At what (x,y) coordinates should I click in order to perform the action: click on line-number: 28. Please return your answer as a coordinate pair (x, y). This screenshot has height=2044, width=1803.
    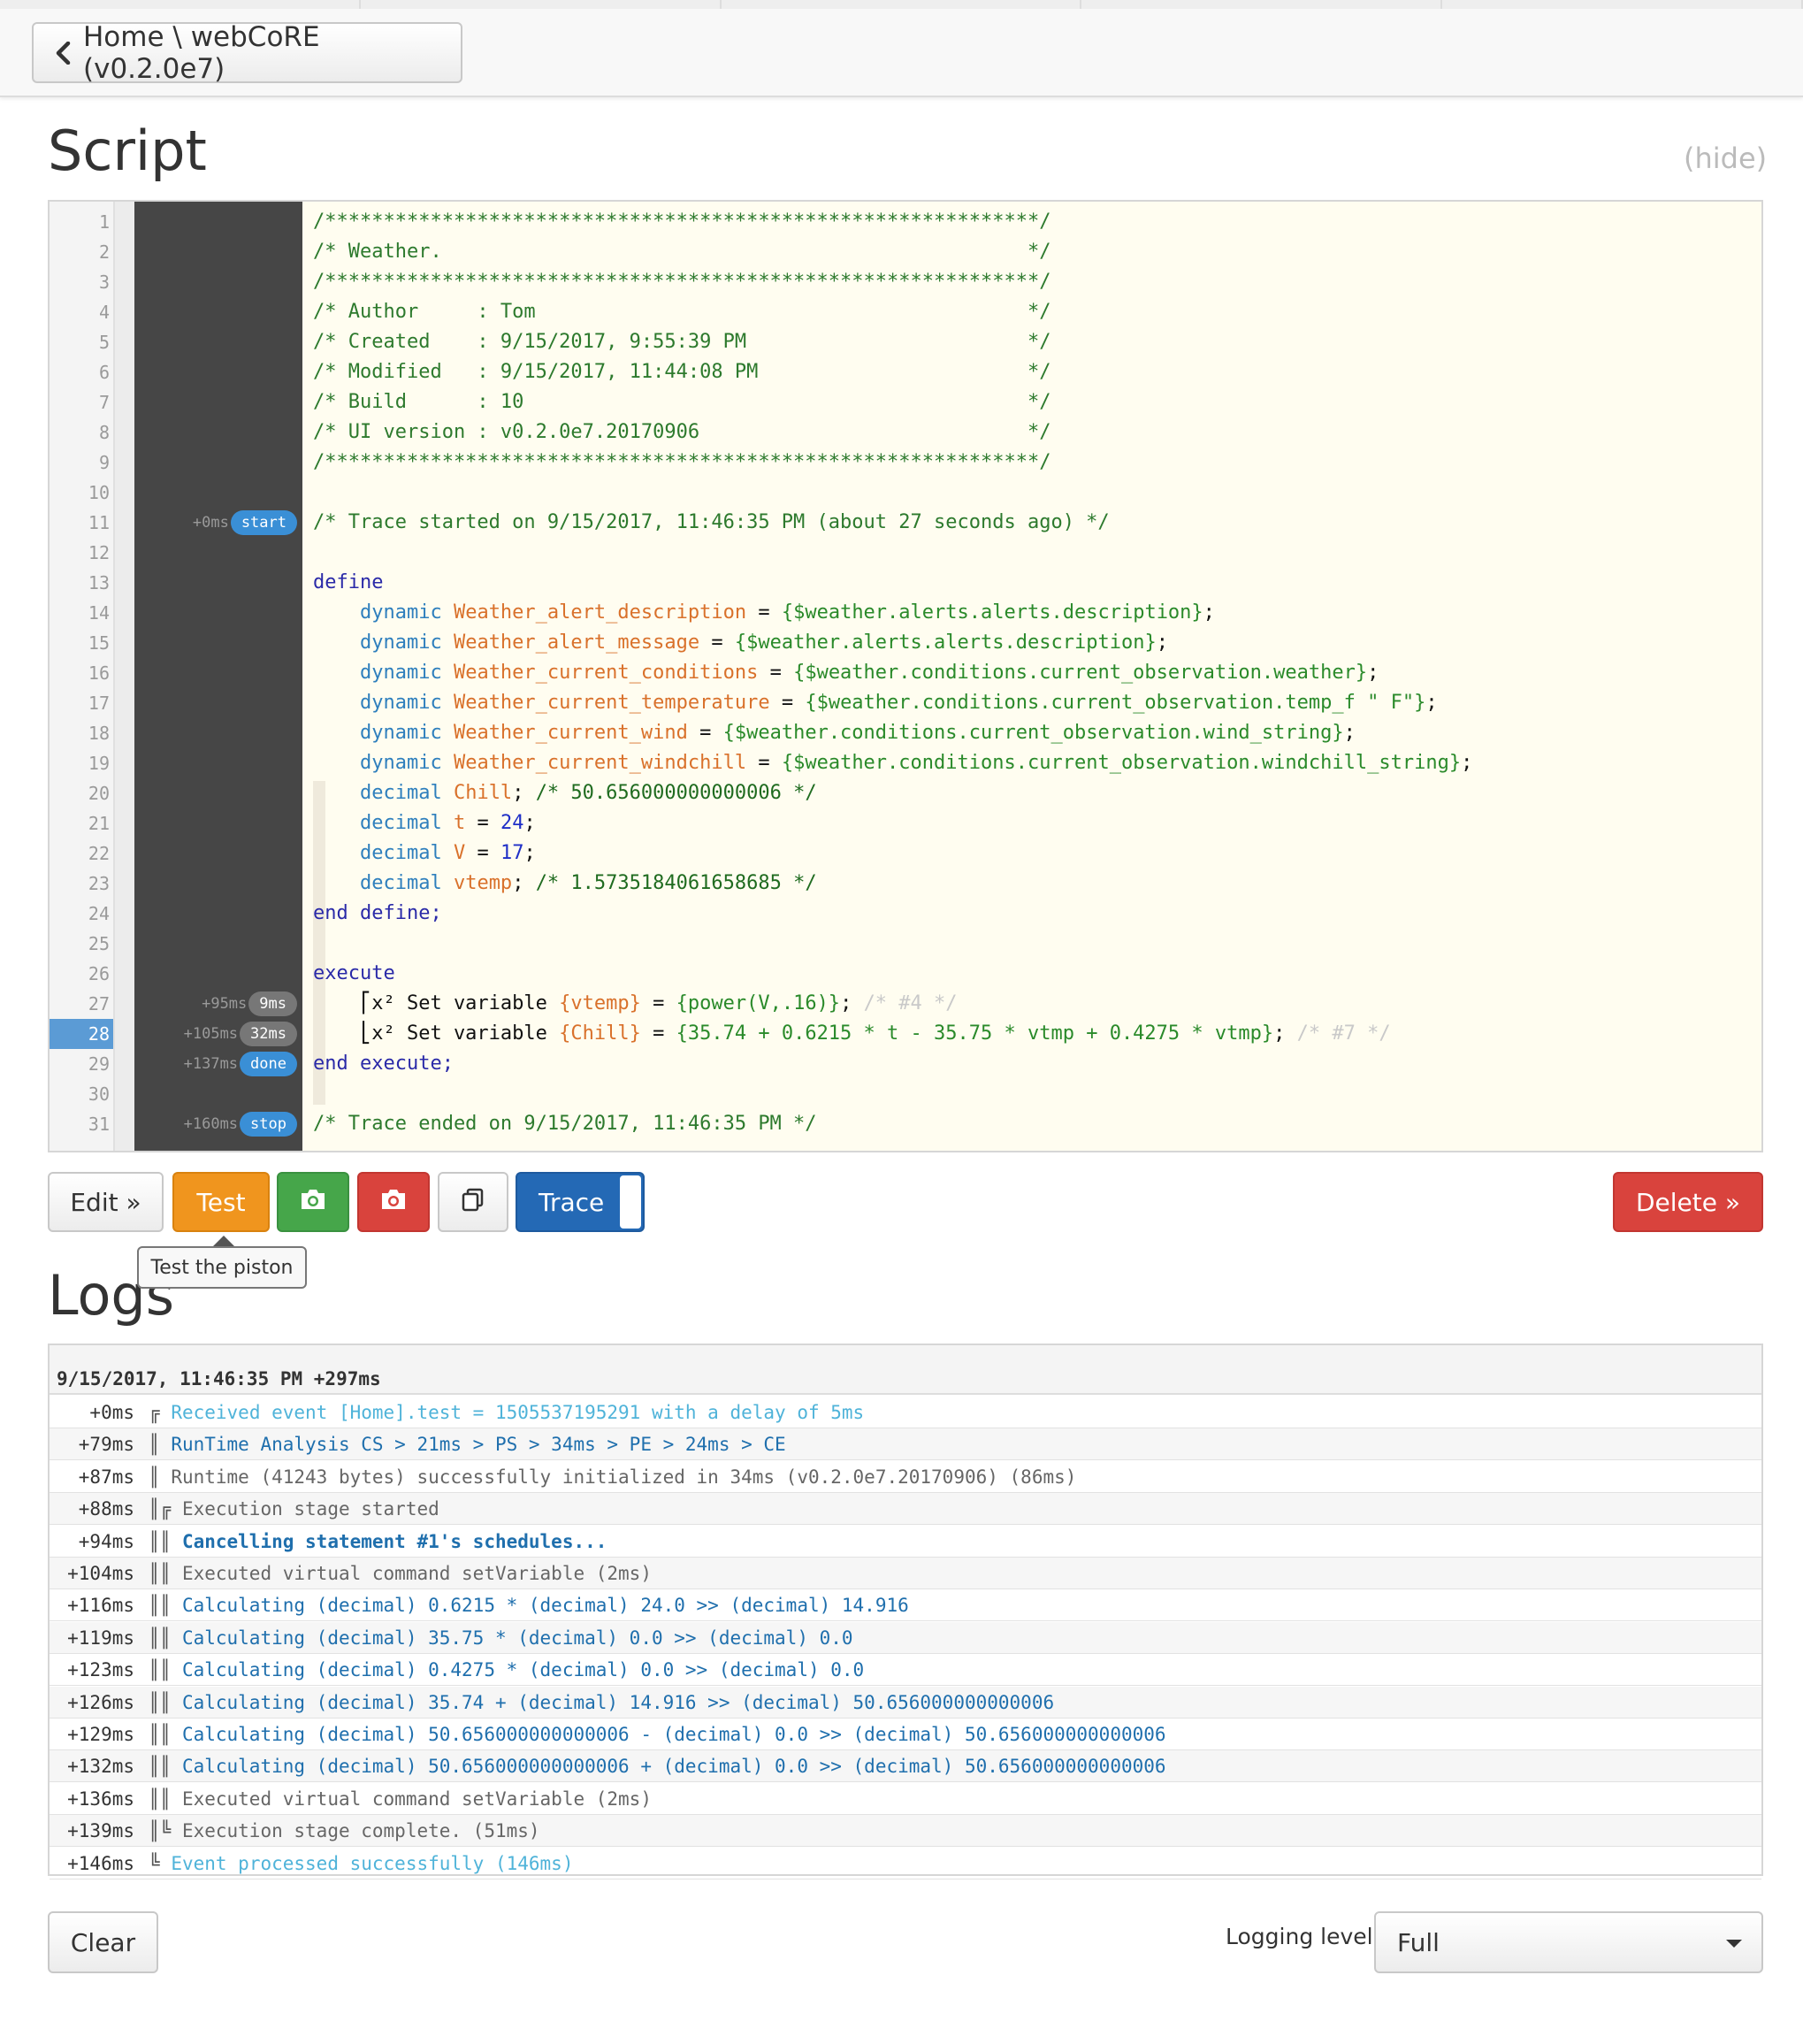
    Looking at the image, I should click on (81, 1034).